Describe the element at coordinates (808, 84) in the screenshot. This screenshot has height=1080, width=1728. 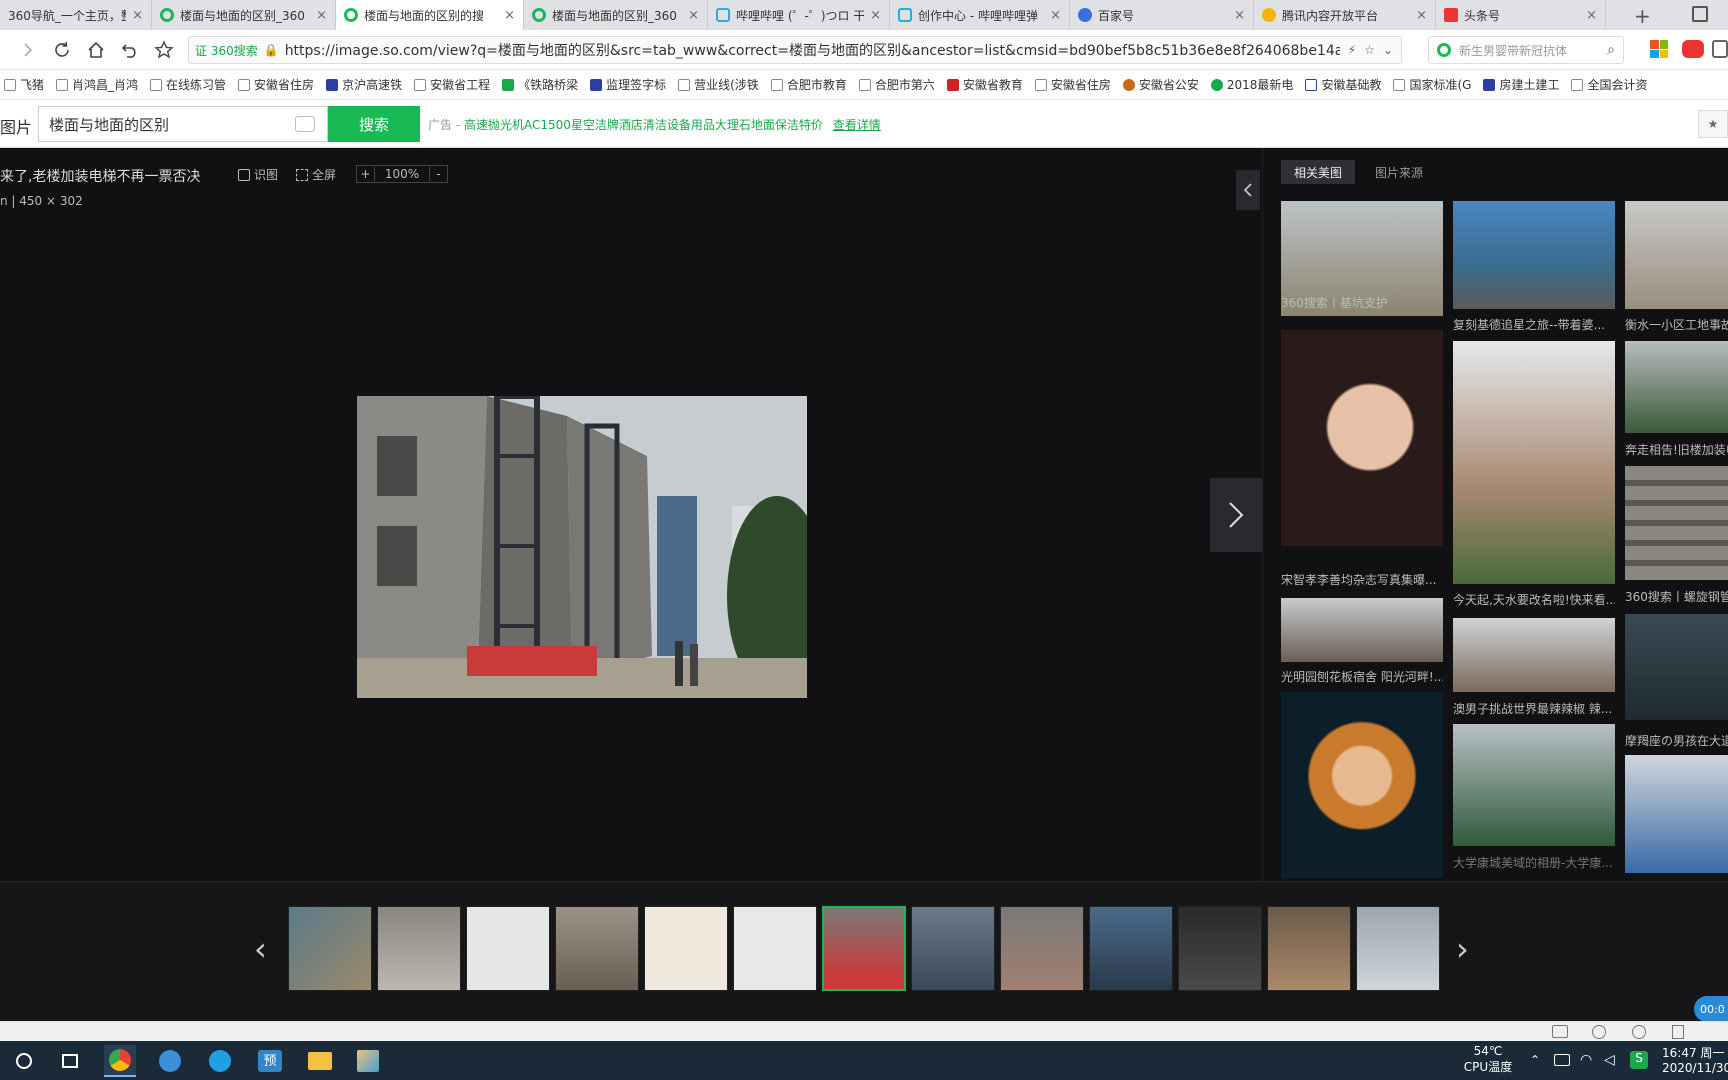
I see `bookmark-item: 合肥市教育` at that location.